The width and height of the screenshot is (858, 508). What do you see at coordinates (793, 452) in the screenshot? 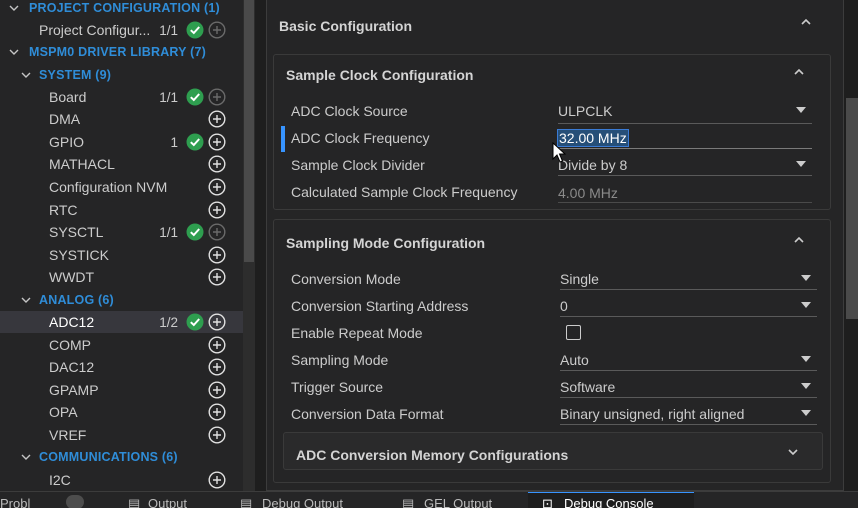
I see `expand-icon` at bounding box center [793, 452].